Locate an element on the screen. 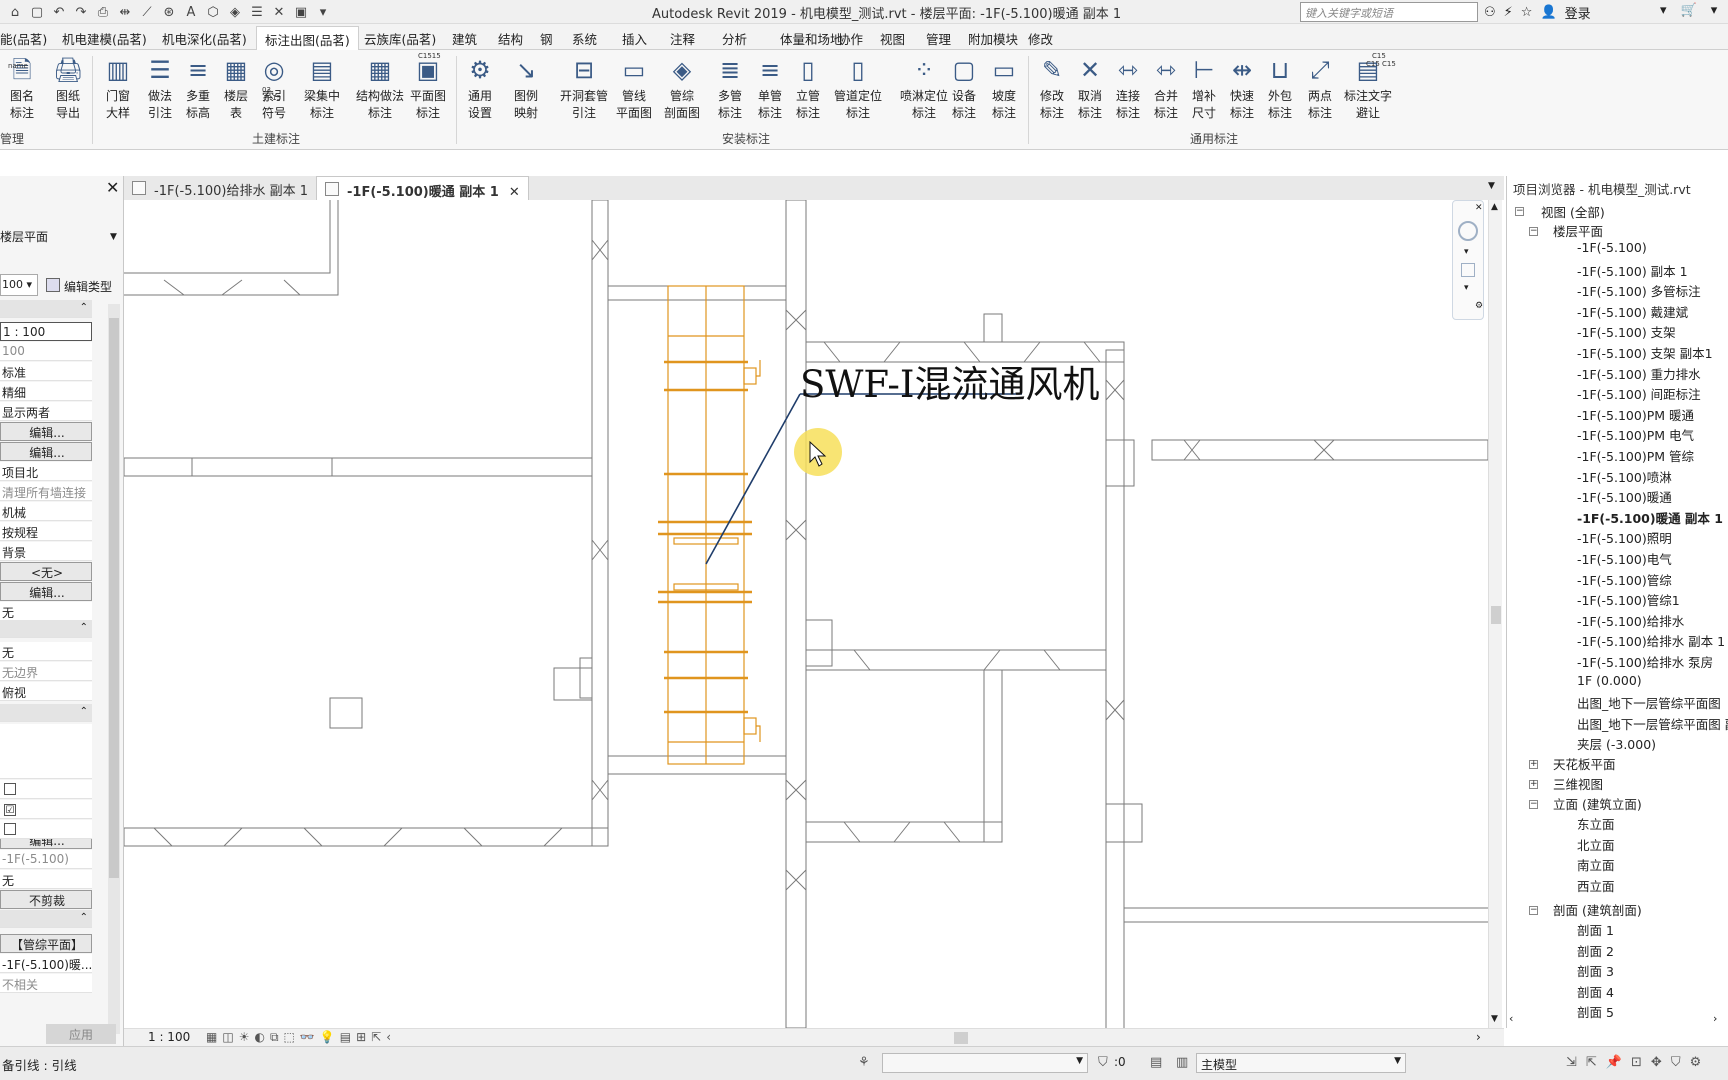  browser-item-floor-plan: -1F(-5.100) 支架 副本1 is located at coordinates (1645, 352).